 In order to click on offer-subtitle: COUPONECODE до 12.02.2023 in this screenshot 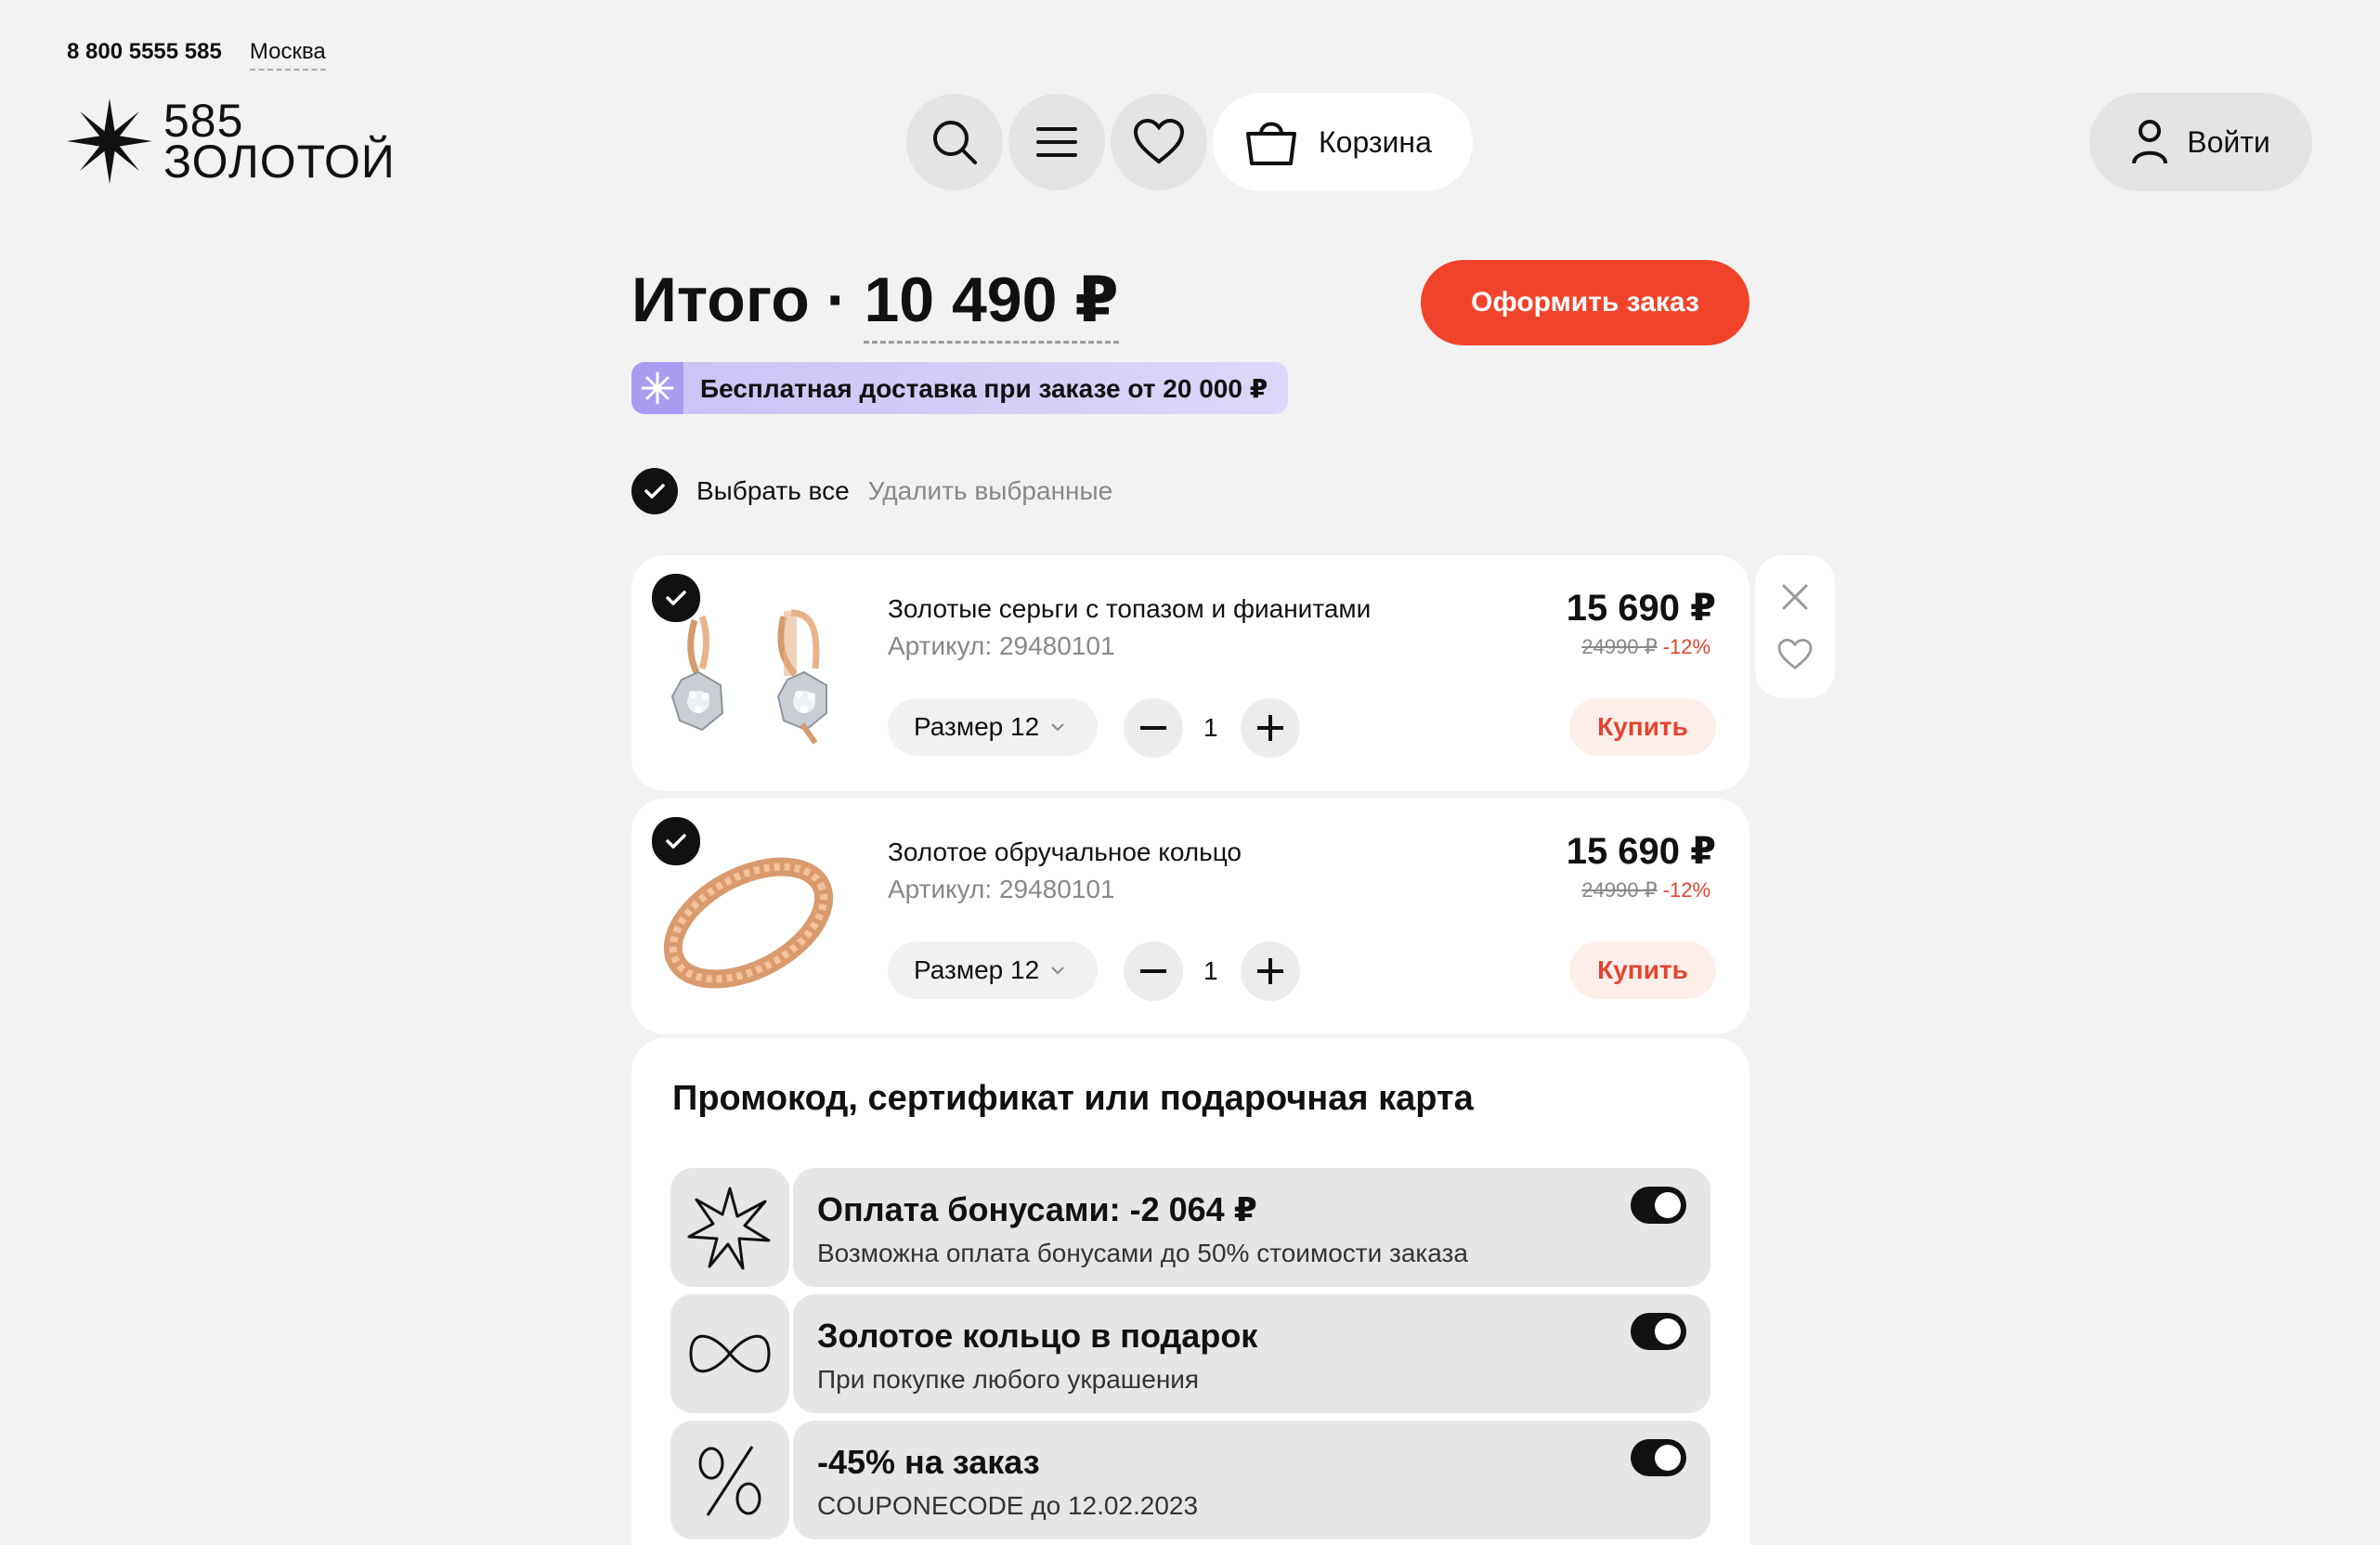, I will do `click(1008, 1505)`.